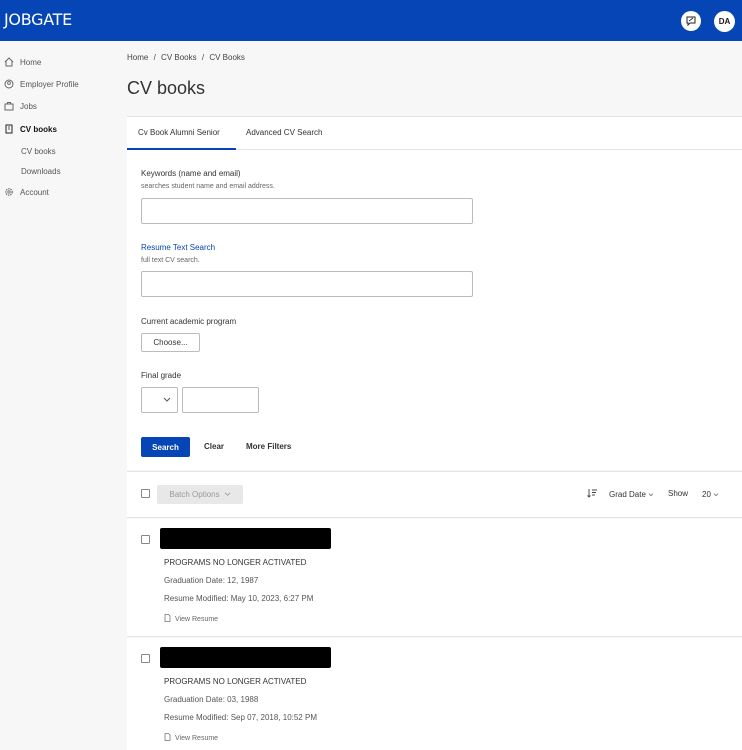 The height and width of the screenshot is (750, 742). I want to click on avatar: DA, so click(724, 21).